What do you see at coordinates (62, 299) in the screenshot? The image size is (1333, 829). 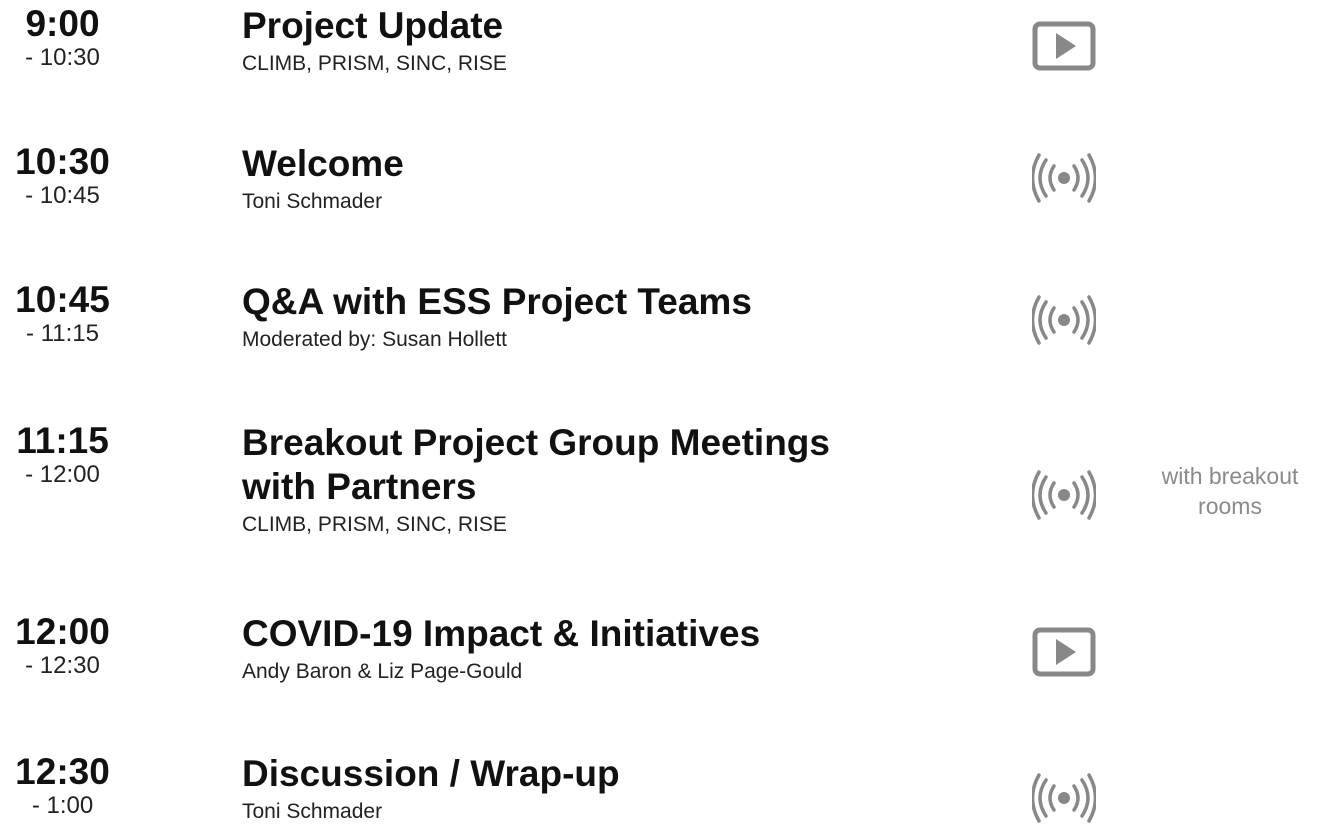 I see `session-start-time: 10:45` at bounding box center [62, 299].